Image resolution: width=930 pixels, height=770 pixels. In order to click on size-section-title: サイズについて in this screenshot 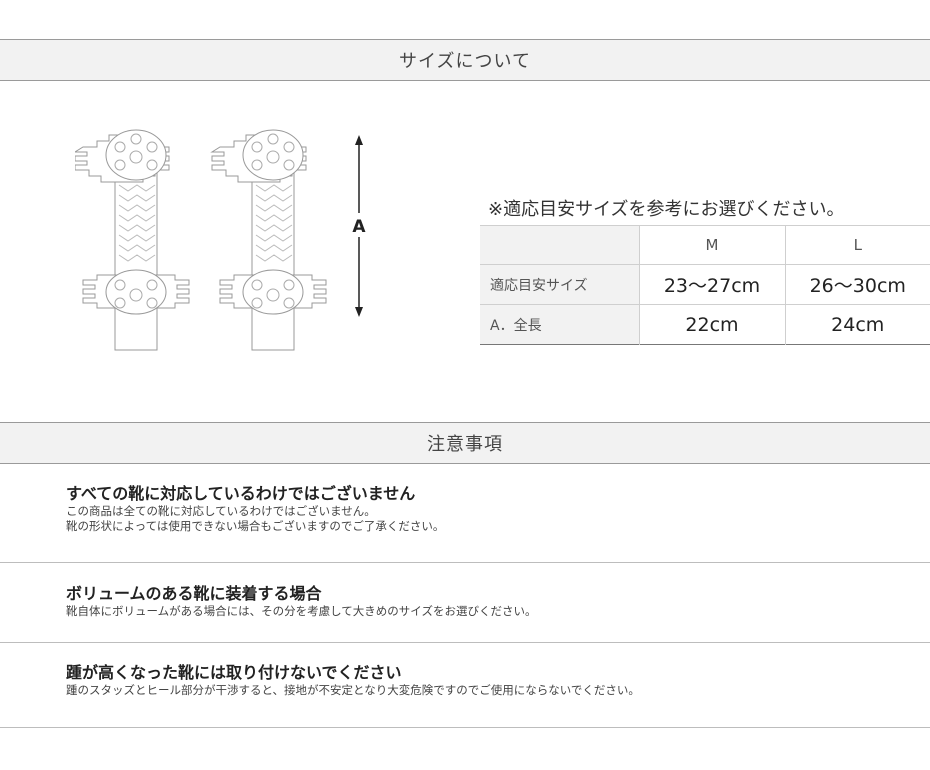, I will do `click(465, 61)`.